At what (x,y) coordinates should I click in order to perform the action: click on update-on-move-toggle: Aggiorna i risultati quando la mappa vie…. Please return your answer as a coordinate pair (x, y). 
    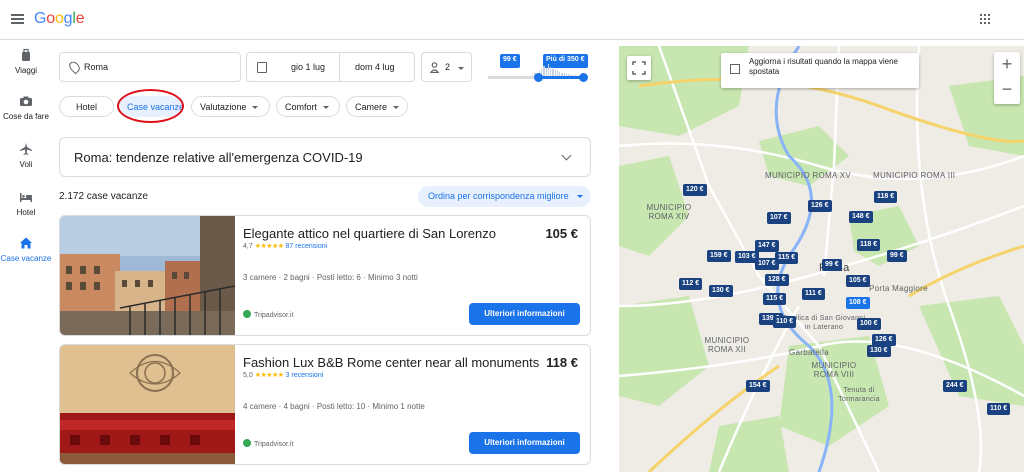
    Looking at the image, I should click on (820, 70).